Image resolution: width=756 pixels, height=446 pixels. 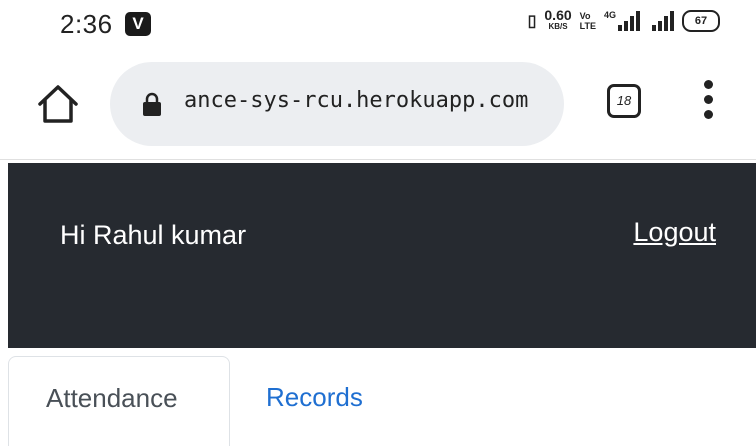 What do you see at coordinates (314, 397) in the screenshot?
I see `tab-records: Records` at bounding box center [314, 397].